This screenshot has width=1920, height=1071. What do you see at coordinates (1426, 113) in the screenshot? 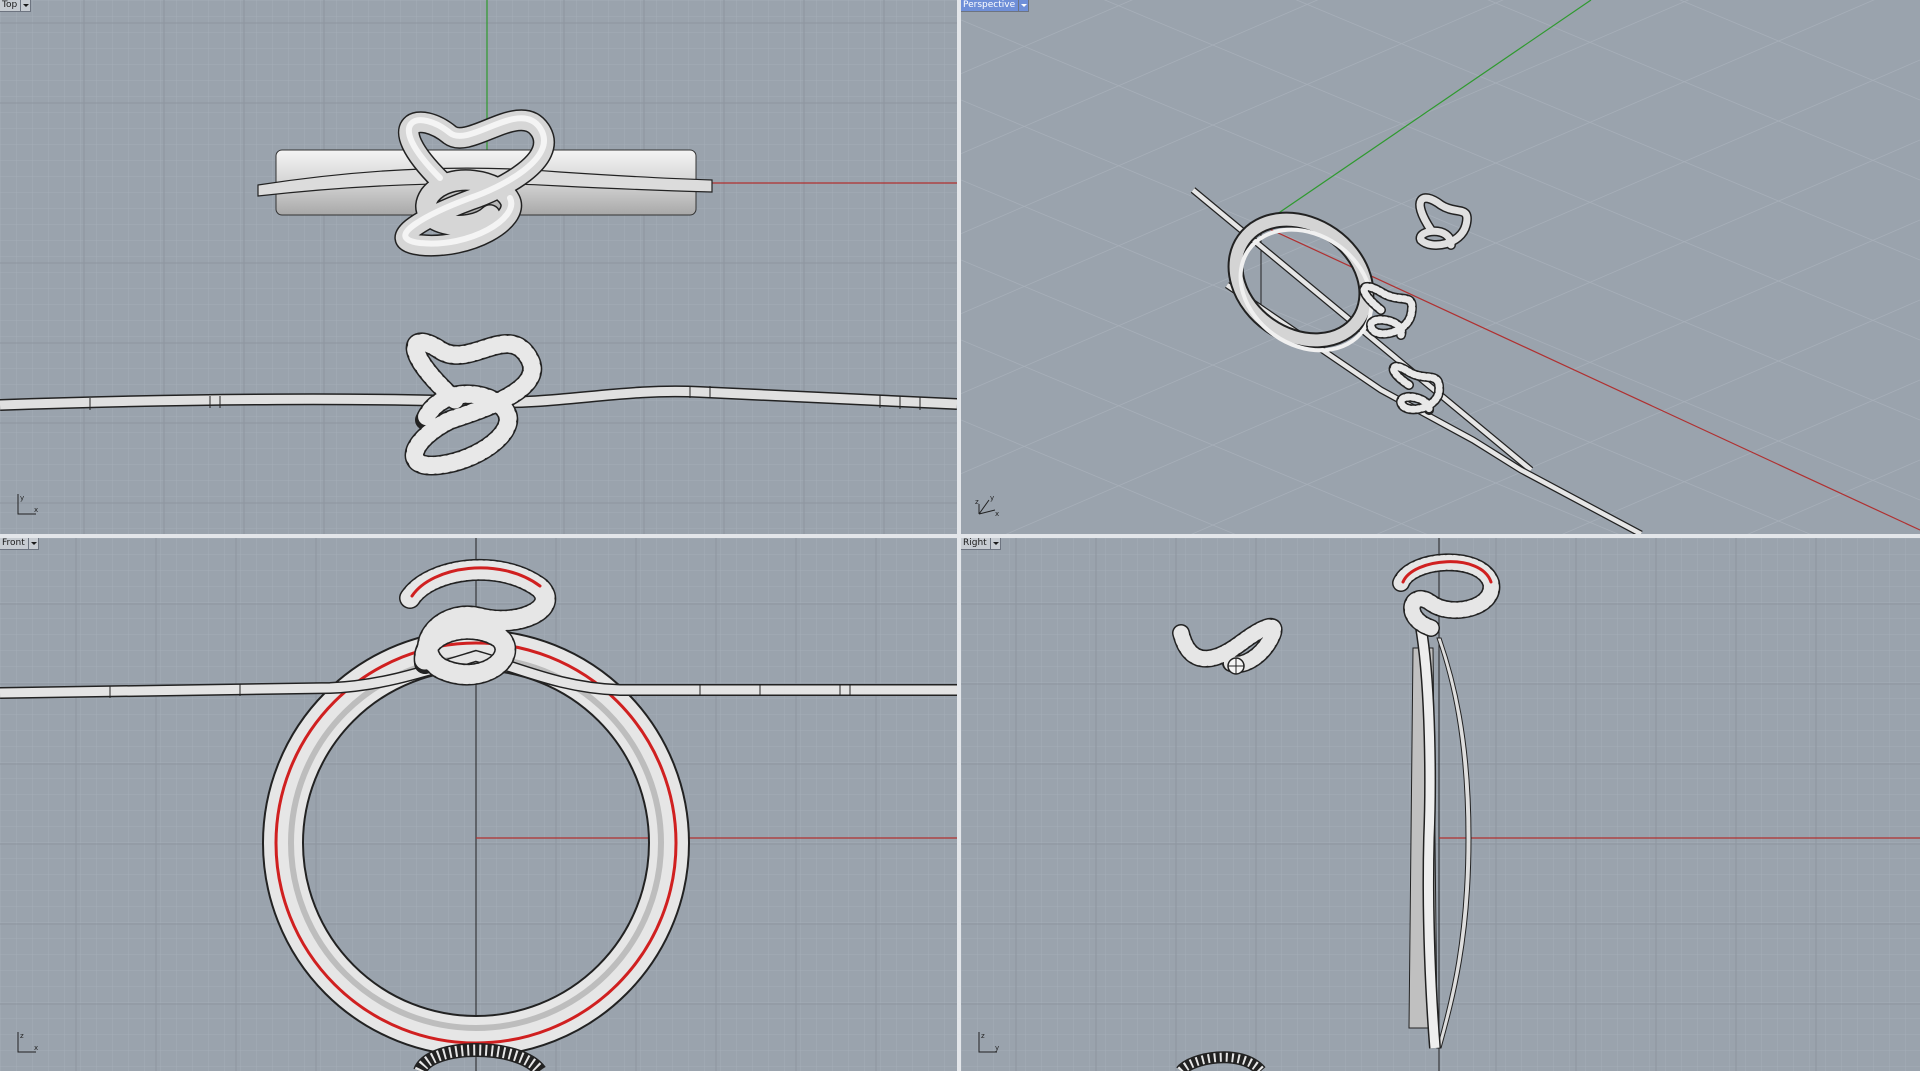
I see `y-axis-line` at bounding box center [1426, 113].